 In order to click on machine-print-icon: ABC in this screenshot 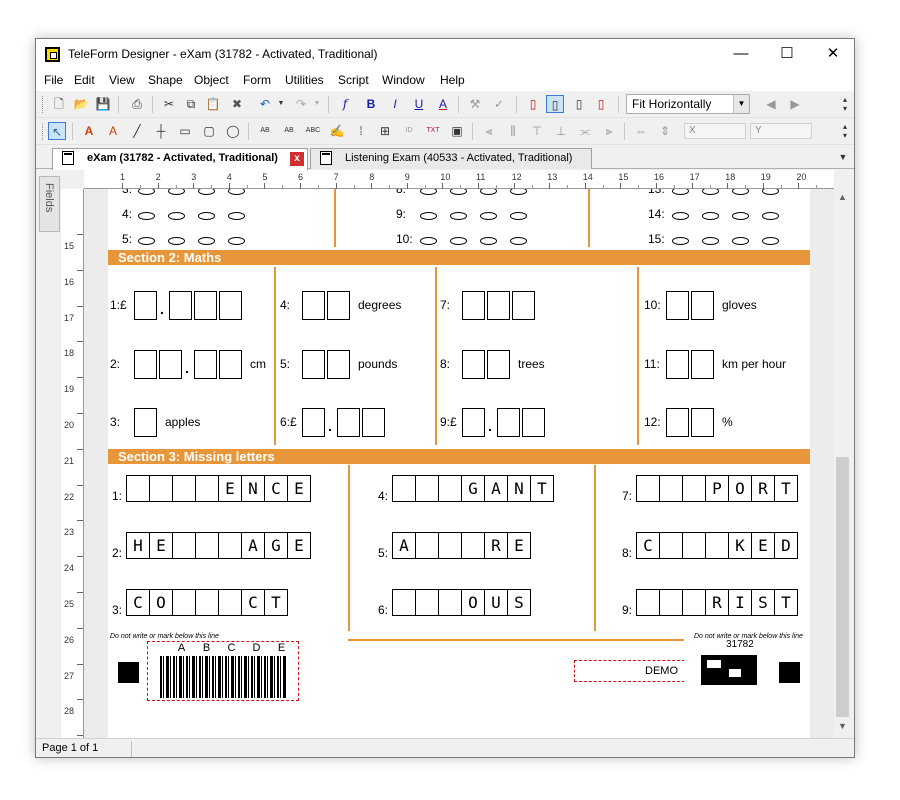, I will do `click(313, 131)`.